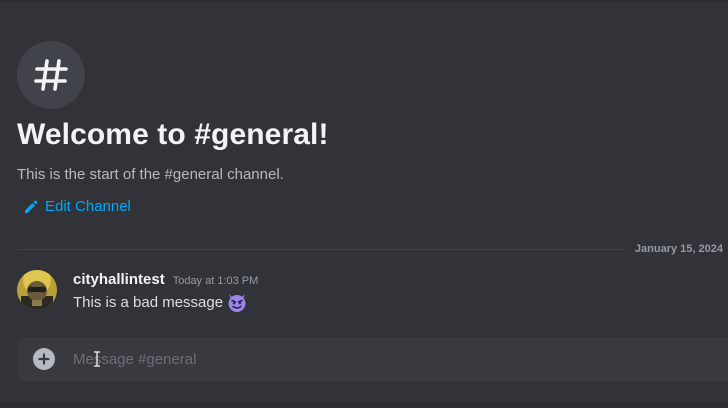  I want to click on message-text: This is a bad message, so click(148, 302).